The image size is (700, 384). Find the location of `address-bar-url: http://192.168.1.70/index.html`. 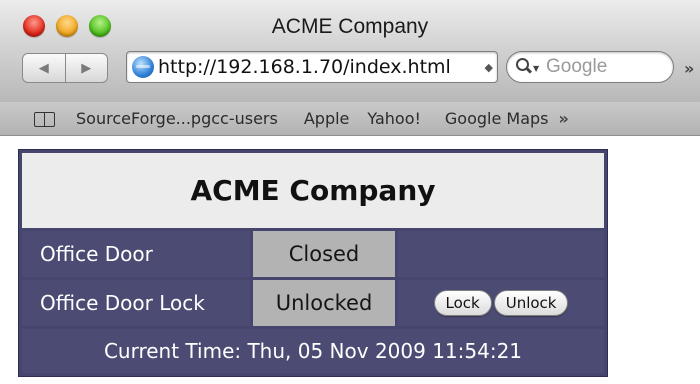

address-bar-url: http://192.168.1.70/index.html is located at coordinates (321, 67).